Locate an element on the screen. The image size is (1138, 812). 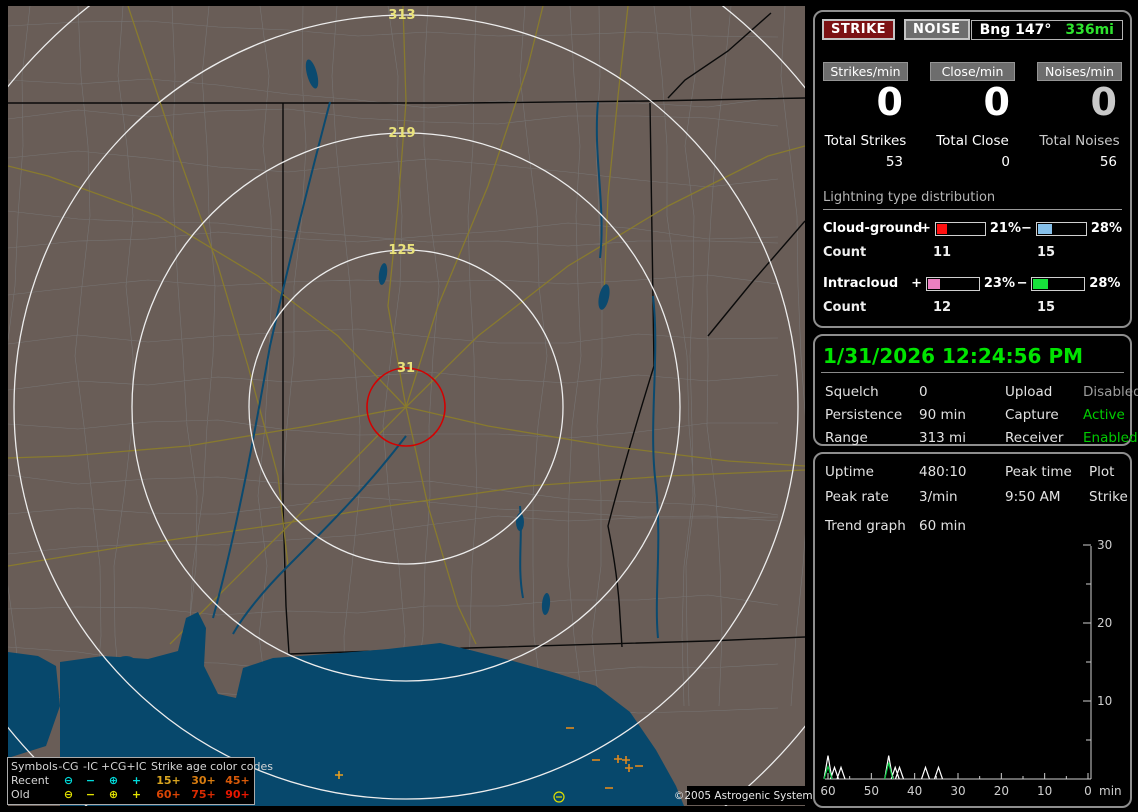
ic-positive-bar is located at coordinates (953, 283).